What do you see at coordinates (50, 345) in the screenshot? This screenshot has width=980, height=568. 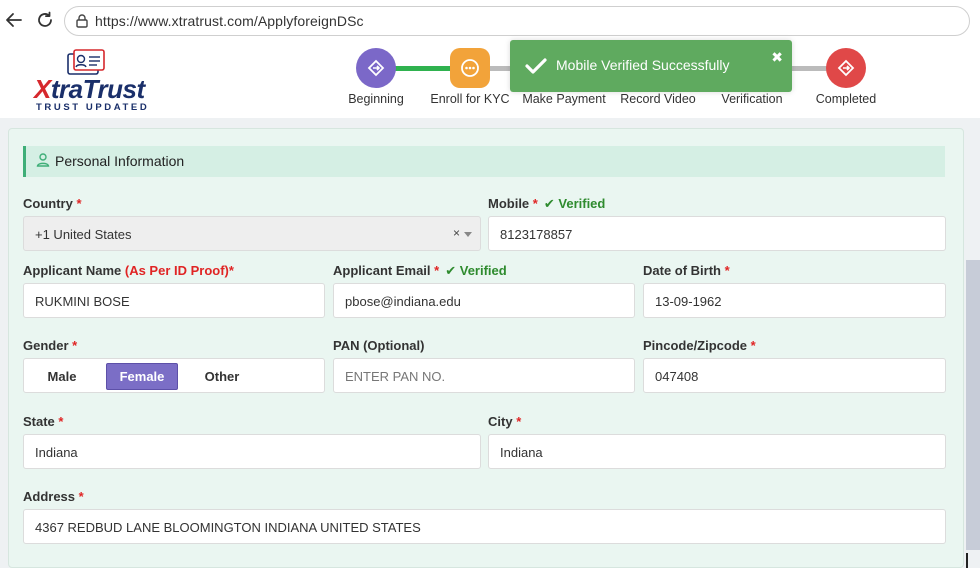 I see `gender-label: Gender *` at bounding box center [50, 345].